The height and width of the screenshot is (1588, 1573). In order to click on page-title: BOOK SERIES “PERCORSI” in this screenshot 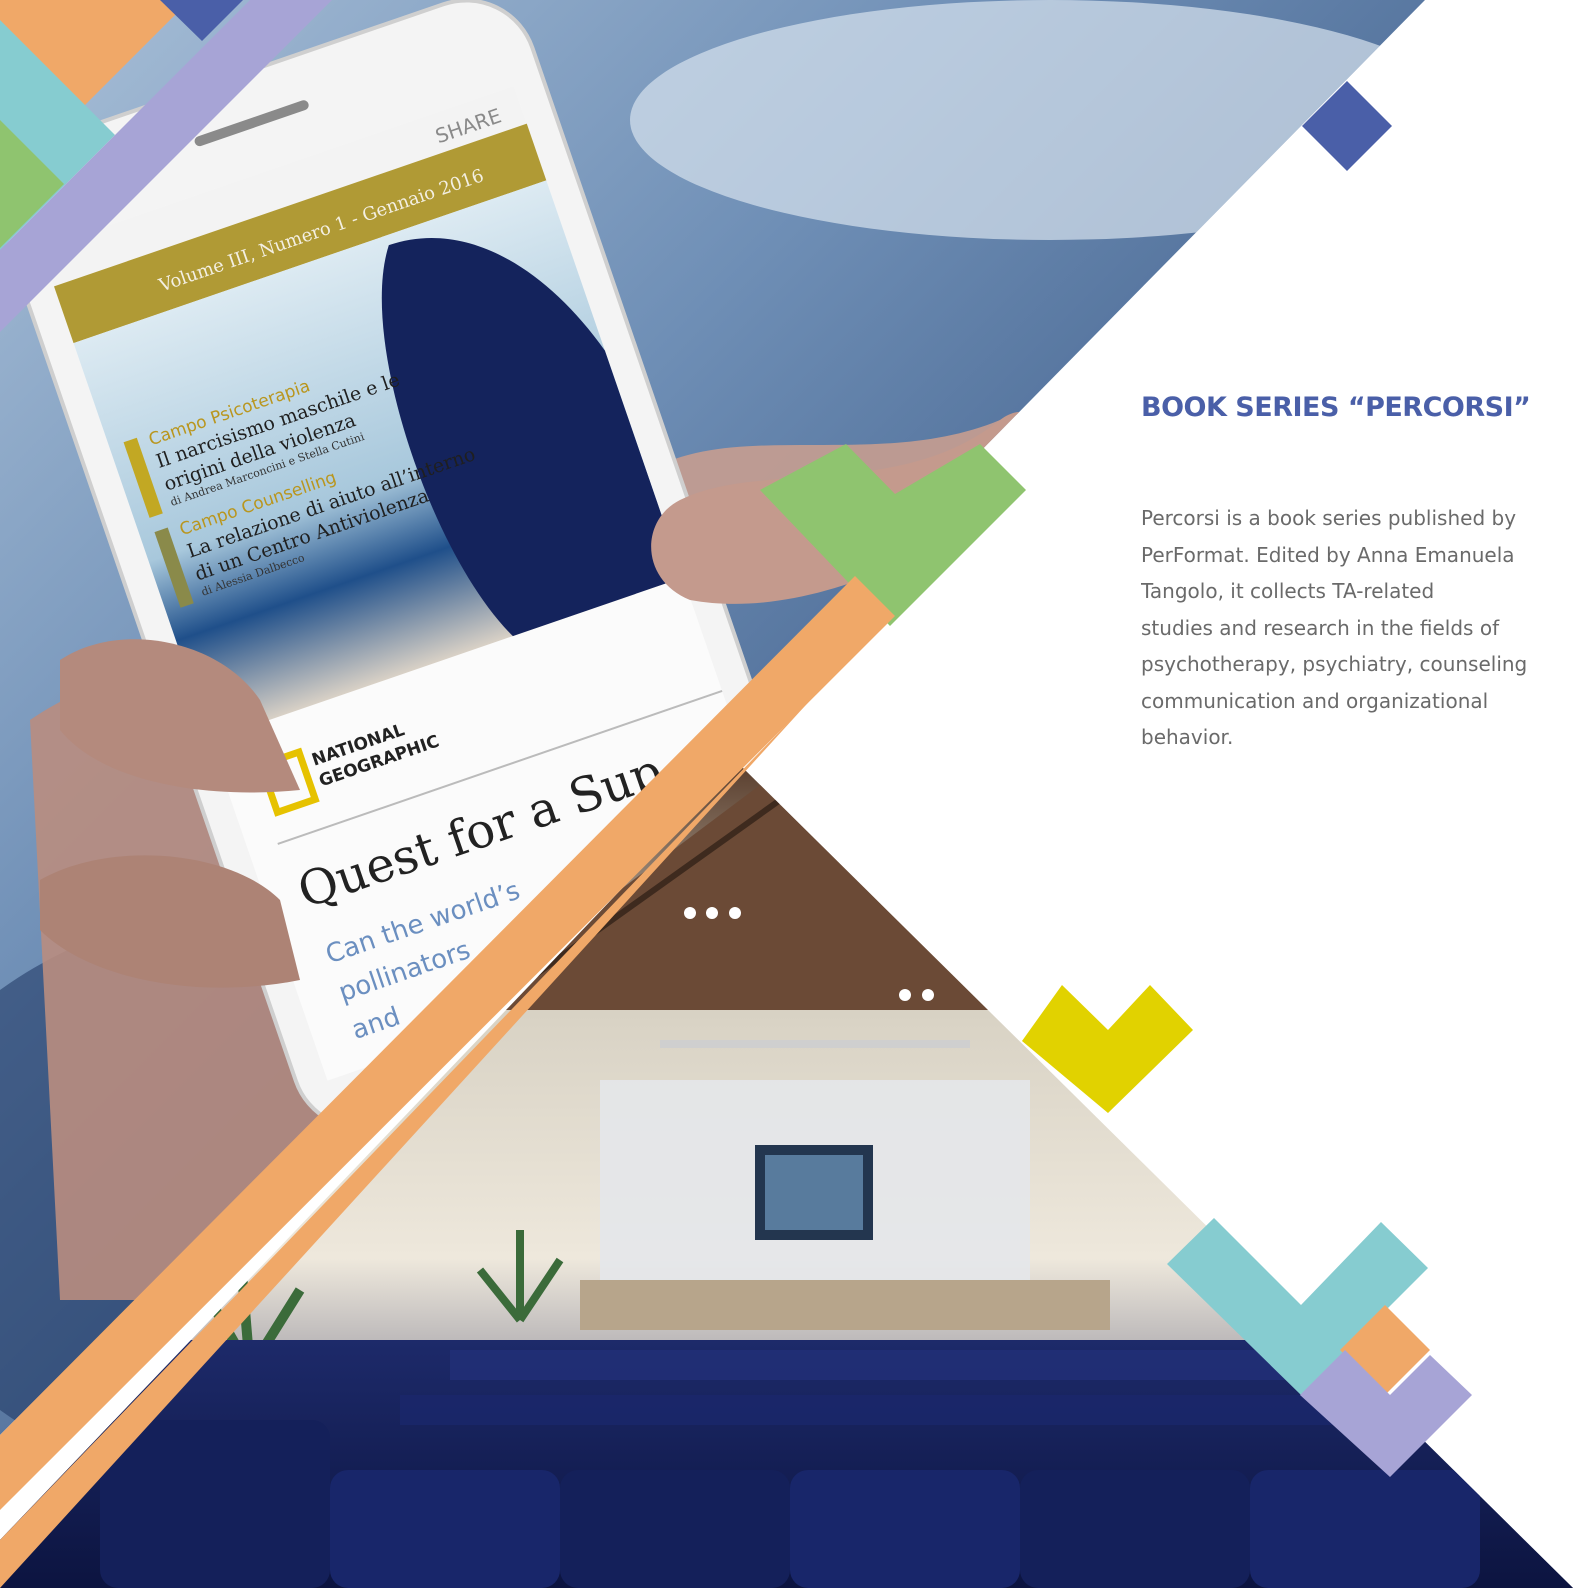, I will do `click(1336, 407)`.